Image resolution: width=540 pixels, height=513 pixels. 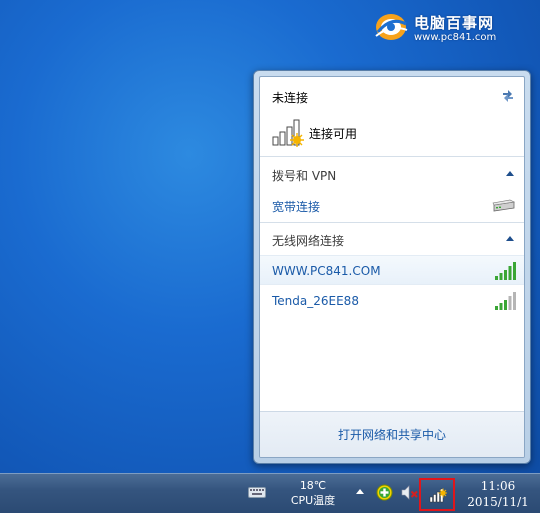 I want to click on clock-time: 11:06, so click(x=498, y=486).